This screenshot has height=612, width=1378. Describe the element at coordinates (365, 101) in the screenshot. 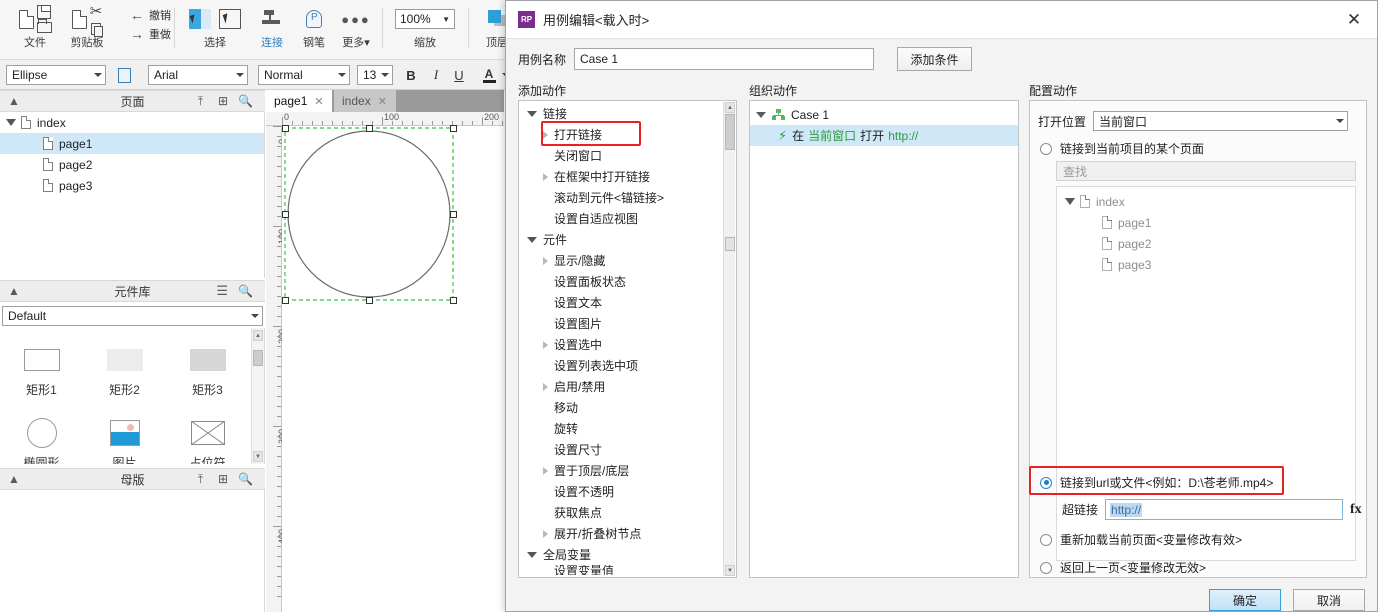

I see `tab-index: index ✕` at that location.